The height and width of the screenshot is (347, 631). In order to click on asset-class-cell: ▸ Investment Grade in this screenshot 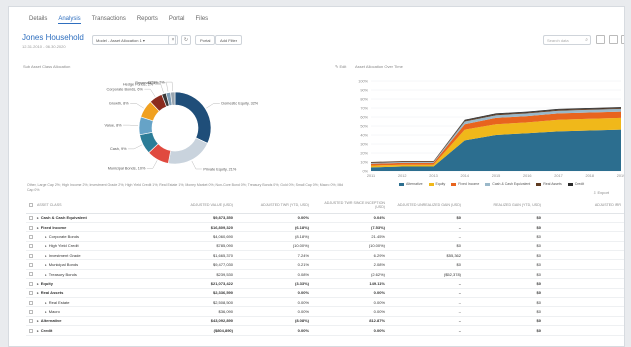, I will do `click(101, 255)`.